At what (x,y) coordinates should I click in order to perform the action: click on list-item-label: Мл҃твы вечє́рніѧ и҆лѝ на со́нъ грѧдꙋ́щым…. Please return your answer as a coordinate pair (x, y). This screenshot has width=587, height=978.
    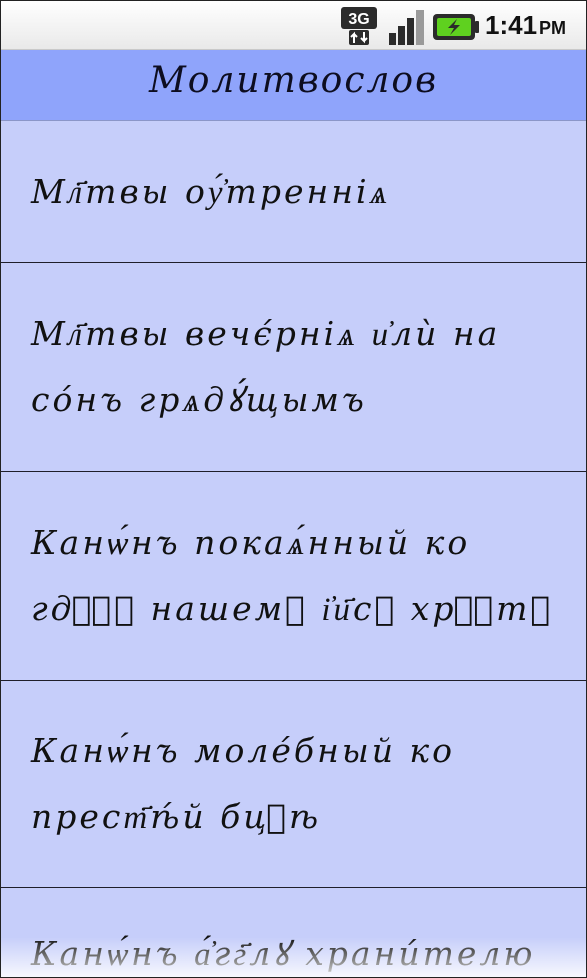
    Looking at the image, I should click on (266, 366).